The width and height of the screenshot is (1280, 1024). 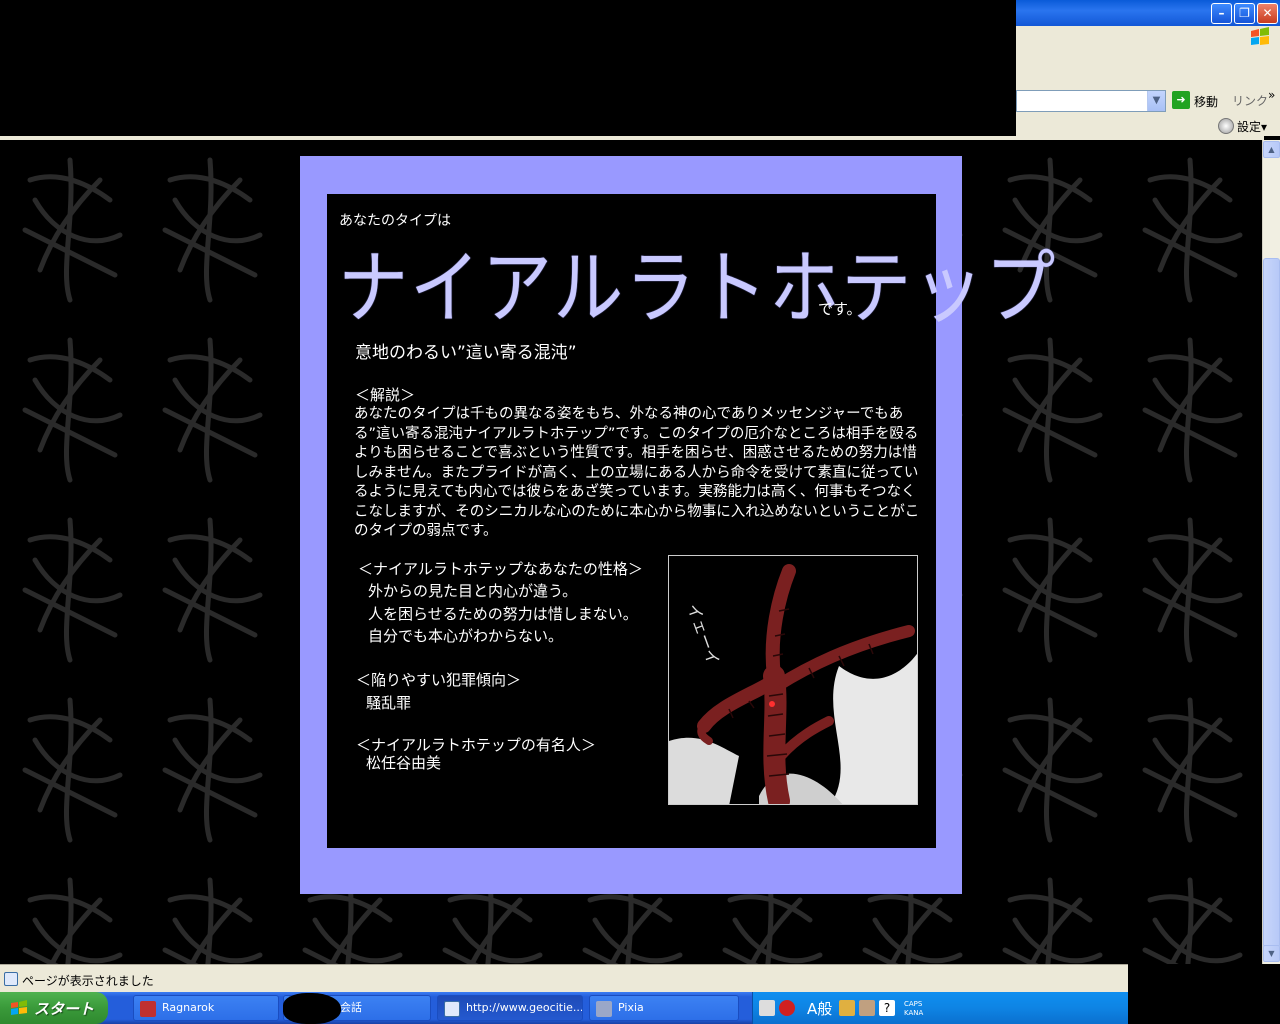 What do you see at coordinates (389, 703) in the screenshot?
I see `crime-value: 騒乱罪` at bounding box center [389, 703].